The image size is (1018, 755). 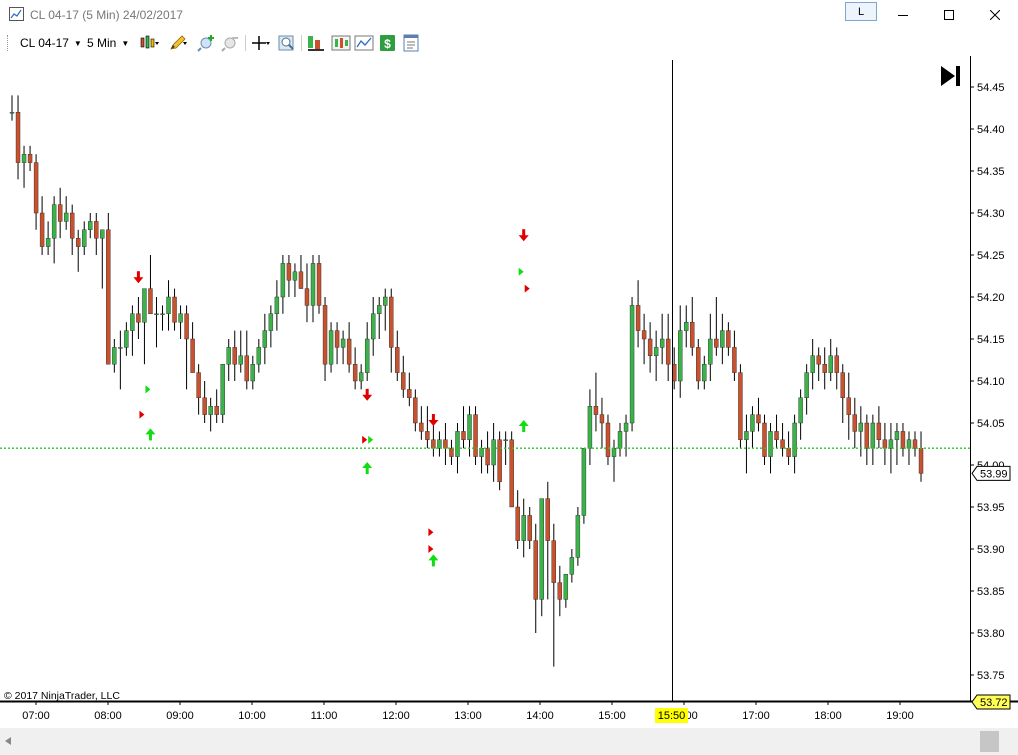 What do you see at coordinates (178, 43) in the screenshot?
I see `drawing-tools-icon` at bounding box center [178, 43].